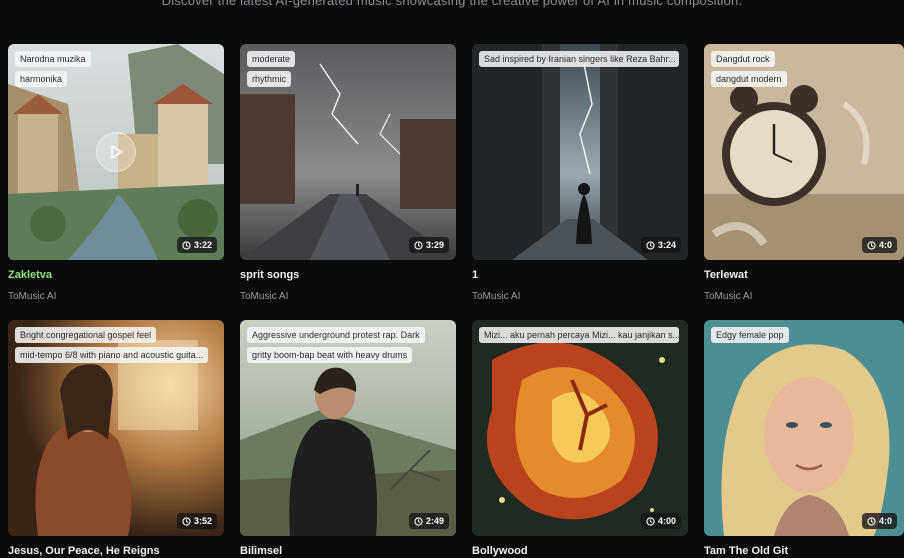 The width and height of the screenshot is (904, 558). Describe the element at coordinates (348, 275) in the screenshot. I see `track-title: sprit songs` at that location.